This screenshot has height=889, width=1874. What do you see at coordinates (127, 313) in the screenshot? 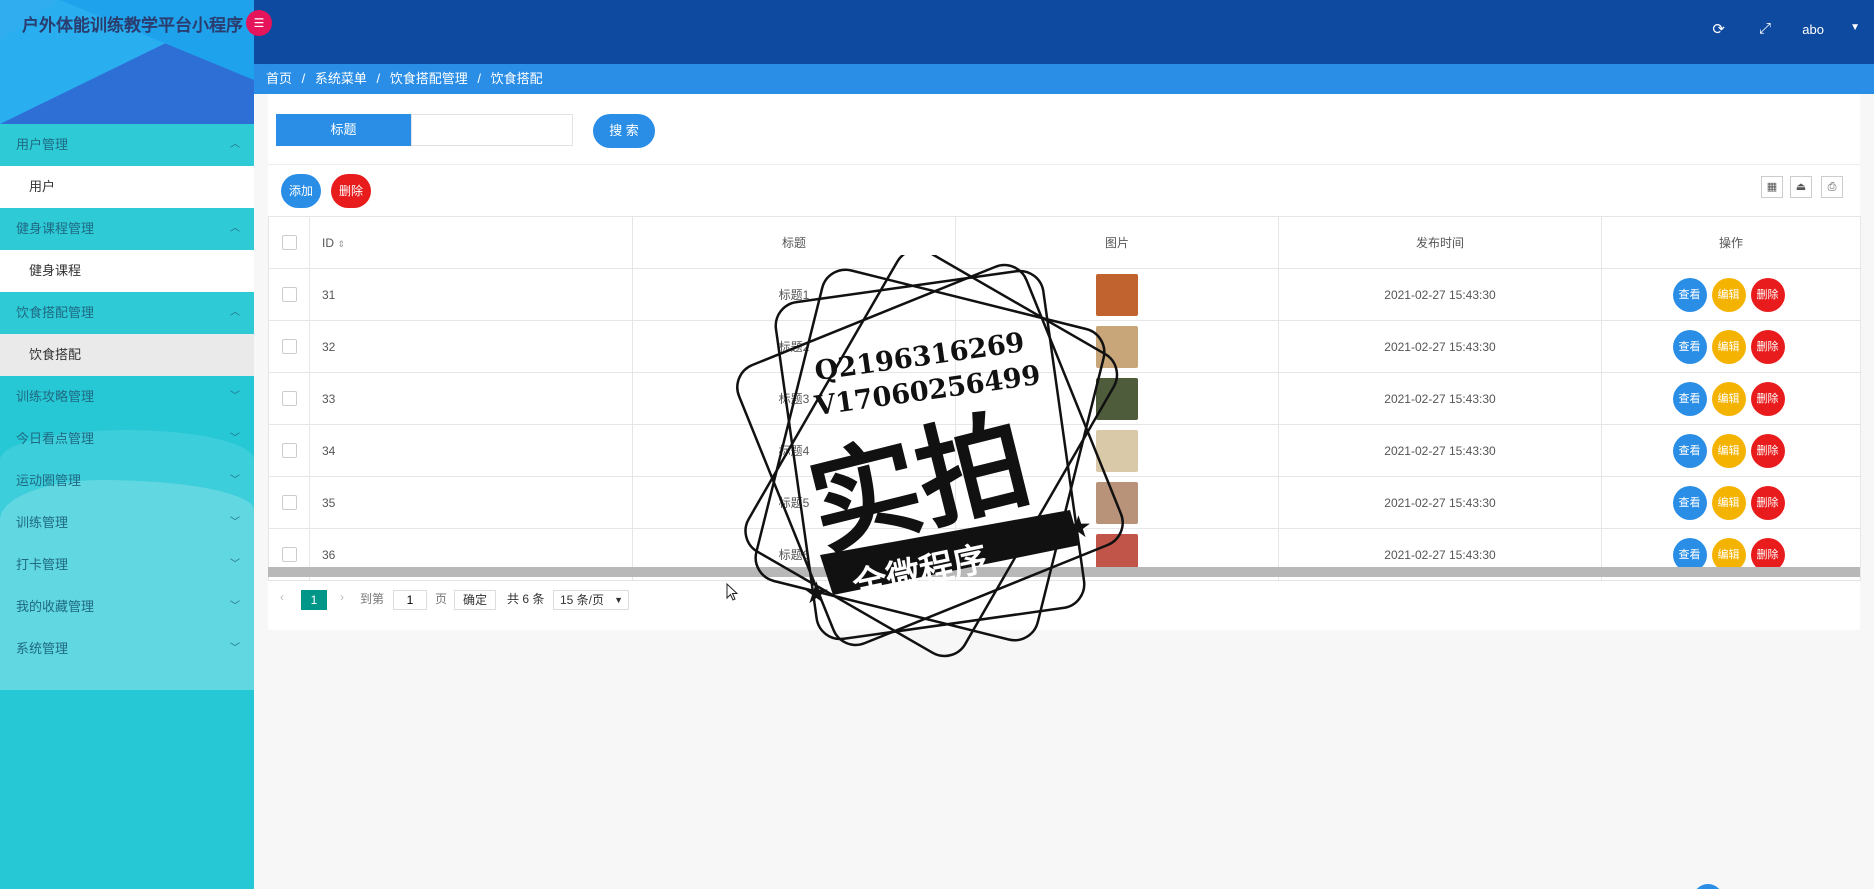
I see `sidebar-group-diet: 饮食搭配管理 ︿` at bounding box center [127, 313].